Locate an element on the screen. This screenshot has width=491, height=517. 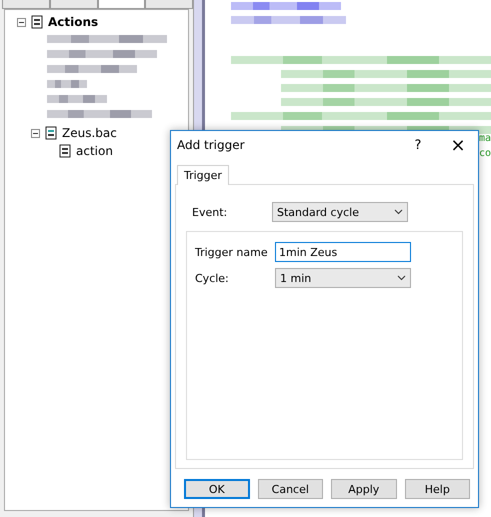
field-label: Cycle: is located at coordinates (212, 278).